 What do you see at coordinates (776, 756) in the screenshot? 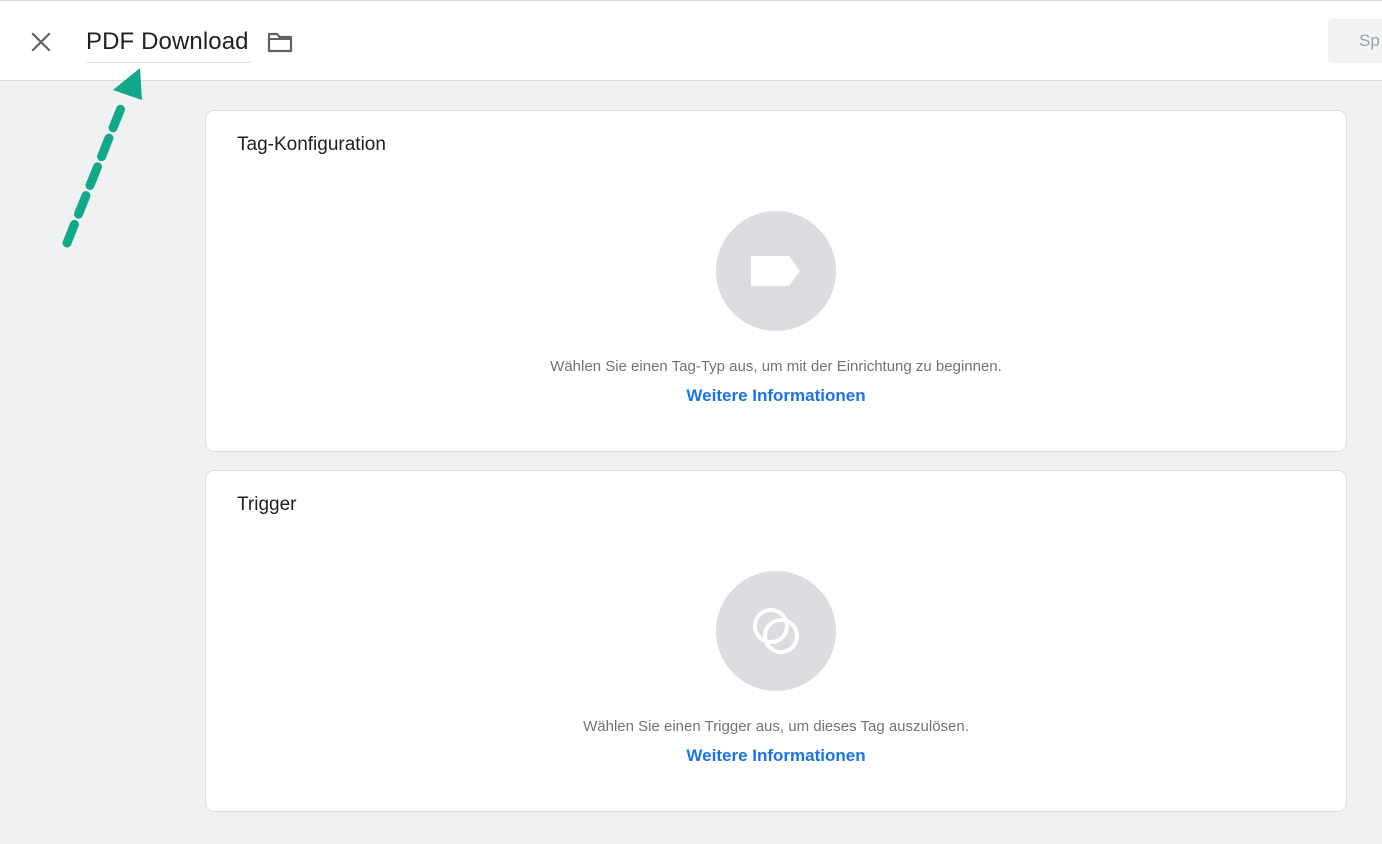
I see `trigger-learn-more-link: Weitere Informationen` at bounding box center [776, 756].